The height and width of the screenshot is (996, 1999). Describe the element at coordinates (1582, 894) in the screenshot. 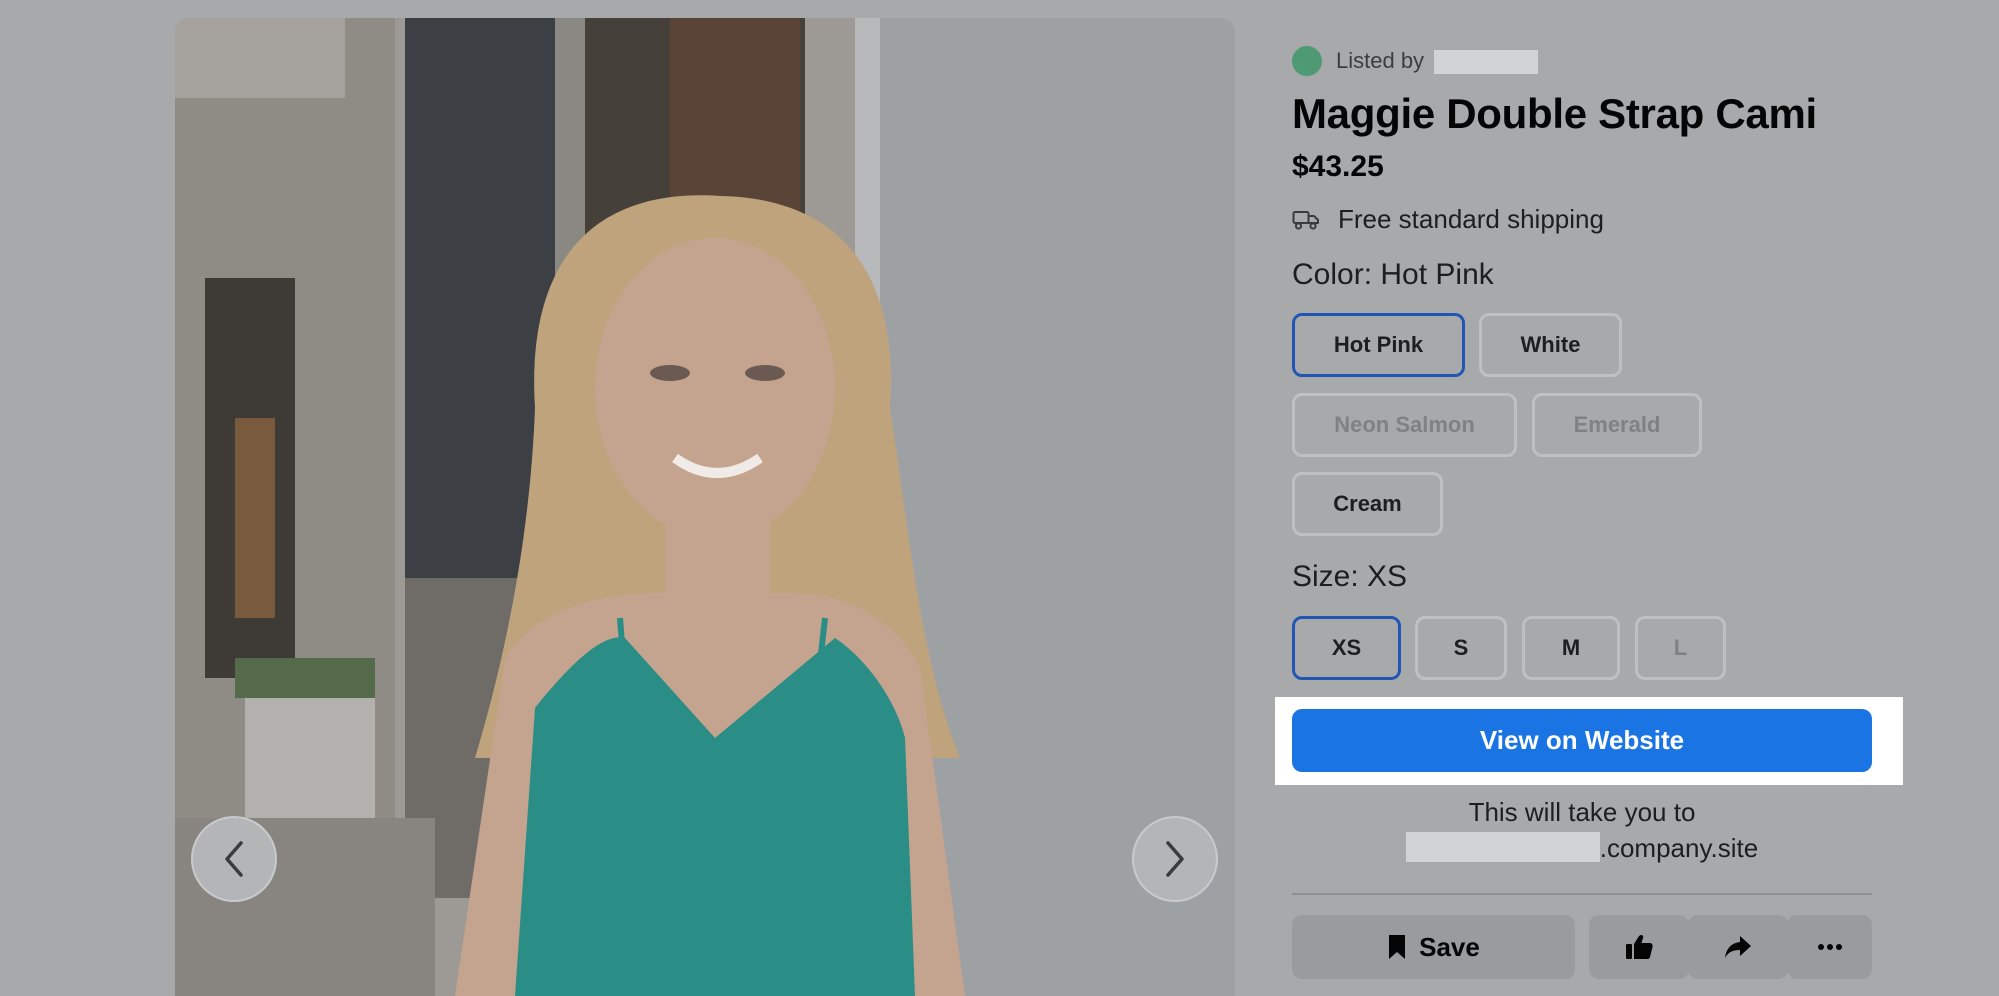

I see `divider` at that location.